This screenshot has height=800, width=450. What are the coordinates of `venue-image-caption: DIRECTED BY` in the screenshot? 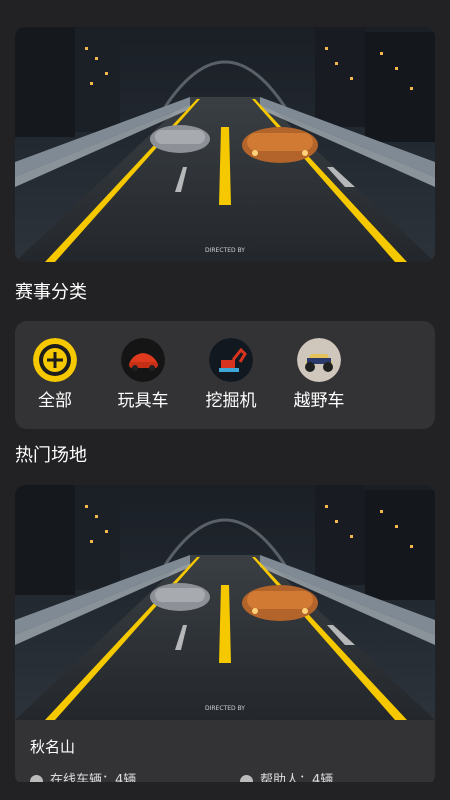 It's located at (225, 708).